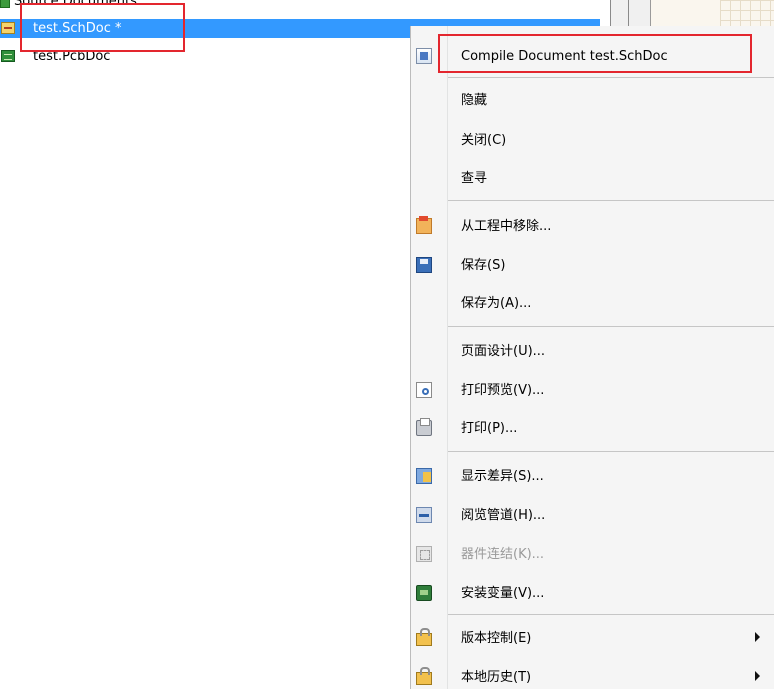  I want to click on menu-item-version-control: 版本控制(E), so click(592, 638).